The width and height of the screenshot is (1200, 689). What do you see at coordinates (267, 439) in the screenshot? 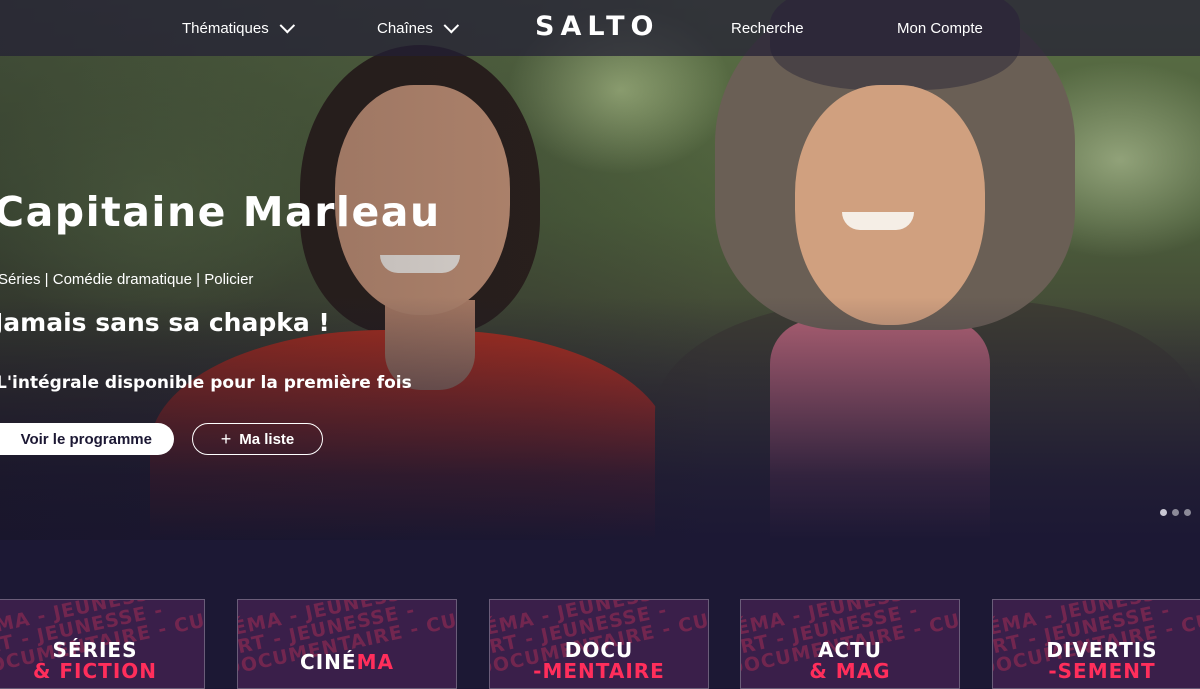
I see `ma-liste-label: Ma liste` at bounding box center [267, 439].